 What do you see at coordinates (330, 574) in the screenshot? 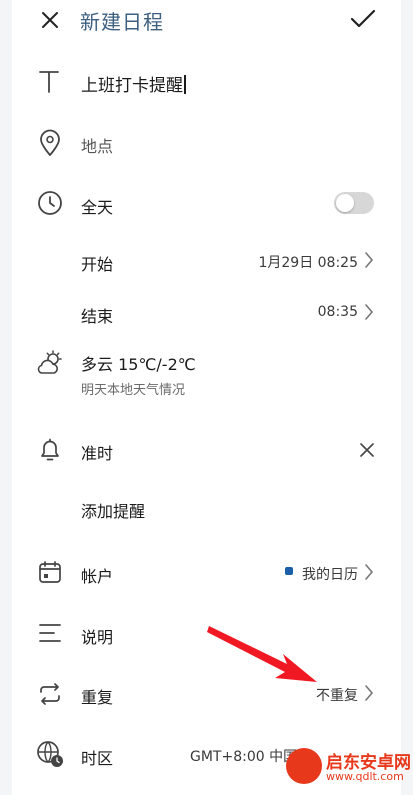
I see `account-value: 我的日历` at bounding box center [330, 574].